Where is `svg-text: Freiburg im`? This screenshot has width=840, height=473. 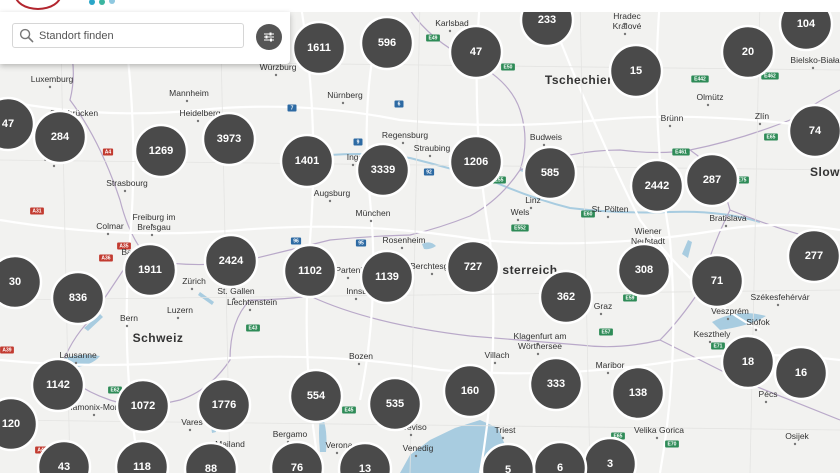
svg-text: Freiburg im is located at coordinates (154, 217).